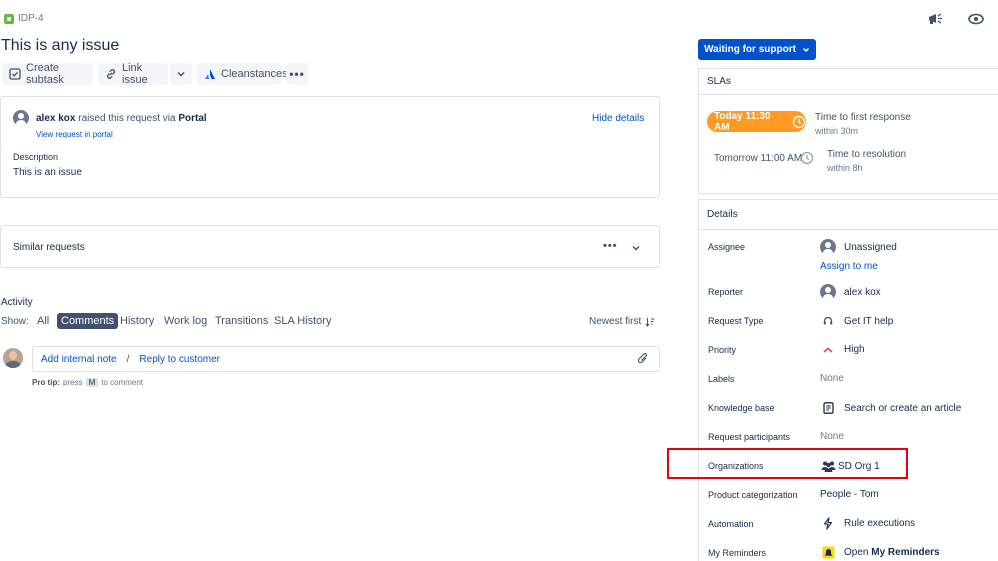 The height and width of the screenshot is (561, 998). I want to click on knowledge-base-field: Search or create an article, so click(890, 408).